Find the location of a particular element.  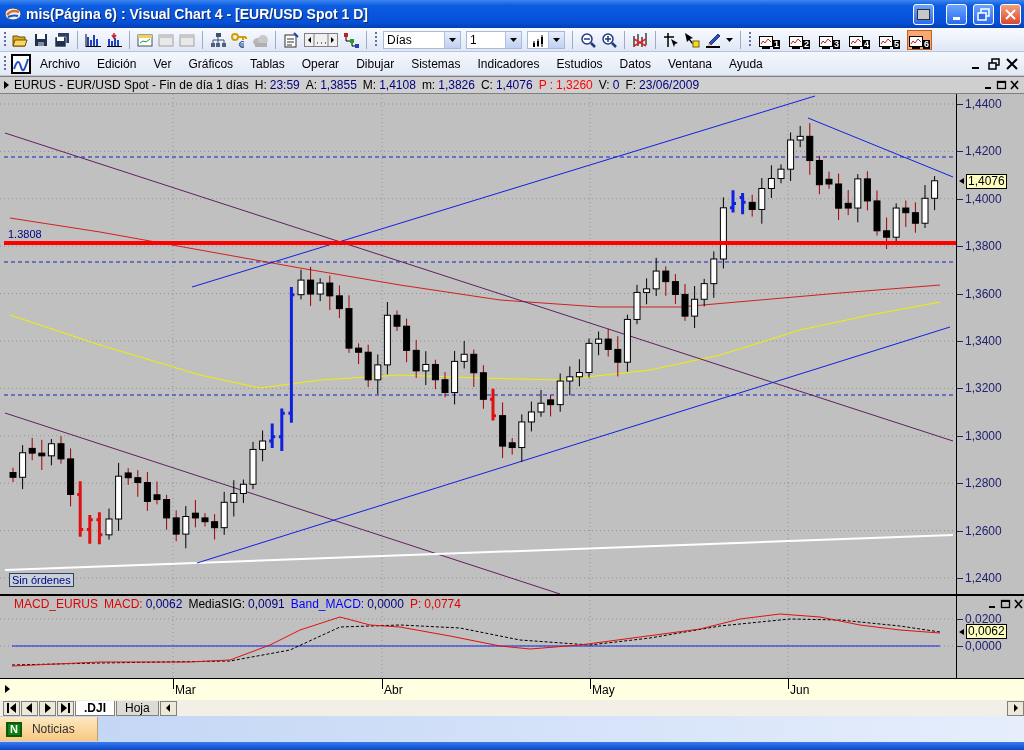

axis-label: 1,3200 is located at coordinates (983, 388).